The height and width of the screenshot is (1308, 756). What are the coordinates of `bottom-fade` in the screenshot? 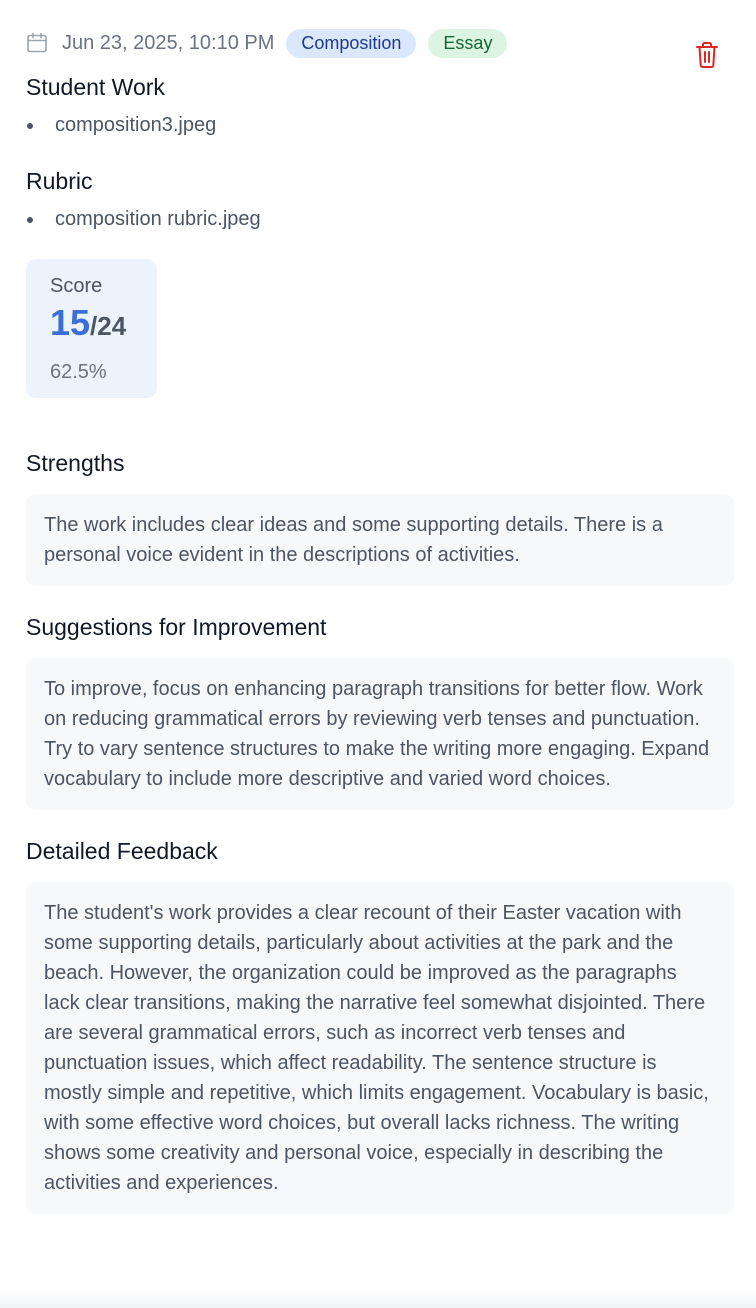 It's located at (378, 1298).